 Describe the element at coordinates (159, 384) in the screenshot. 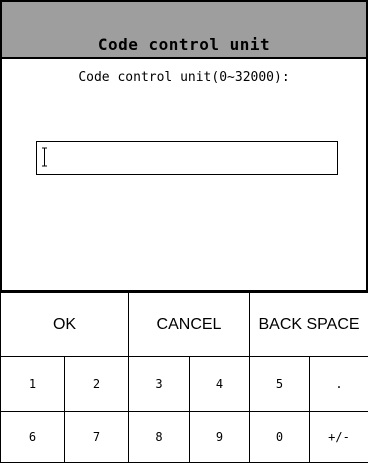

I see `key-3-button: 3` at that location.